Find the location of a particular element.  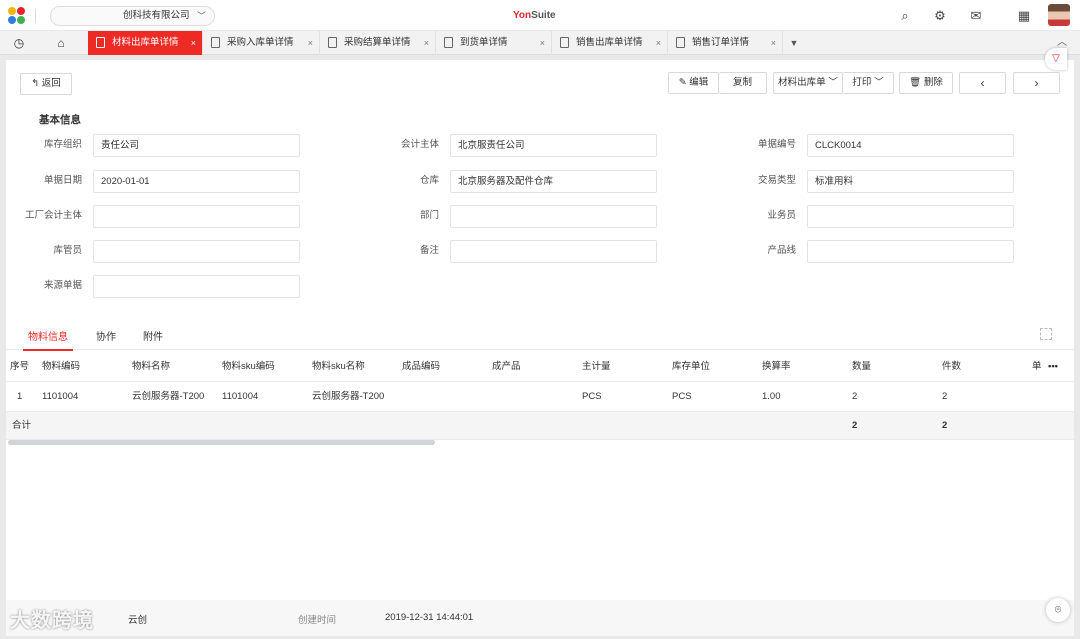

calendar-icon: ▦ is located at coordinates (1024, 16).